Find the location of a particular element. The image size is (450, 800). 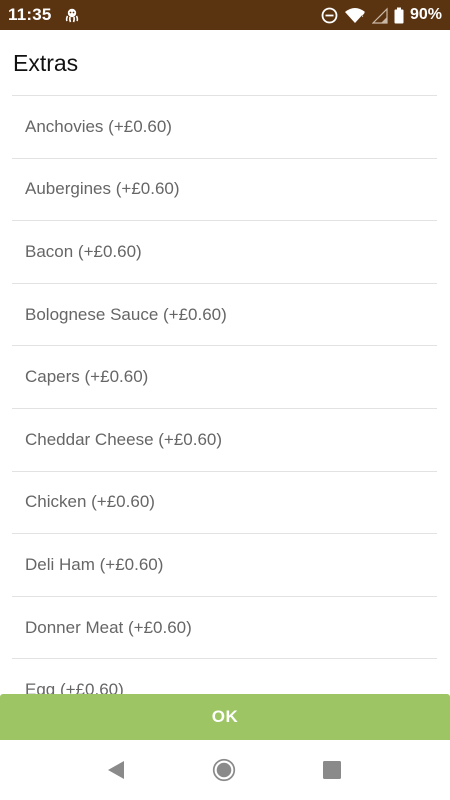

back-icon is located at coordinates (116, 770).